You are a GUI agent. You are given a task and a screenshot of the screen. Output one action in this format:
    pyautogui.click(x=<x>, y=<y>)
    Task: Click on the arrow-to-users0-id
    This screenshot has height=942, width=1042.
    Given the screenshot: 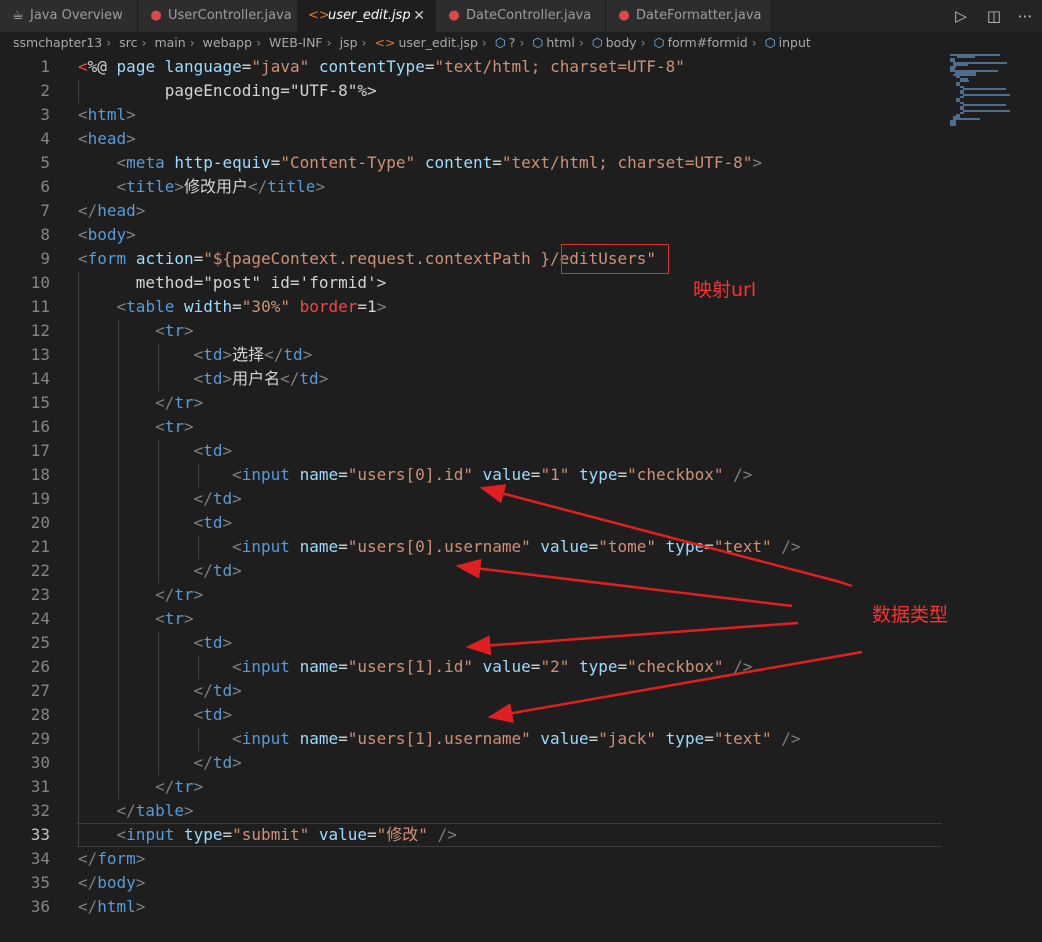 What is the action you would take?
    pyautogui.click(x=666, y=536)
    